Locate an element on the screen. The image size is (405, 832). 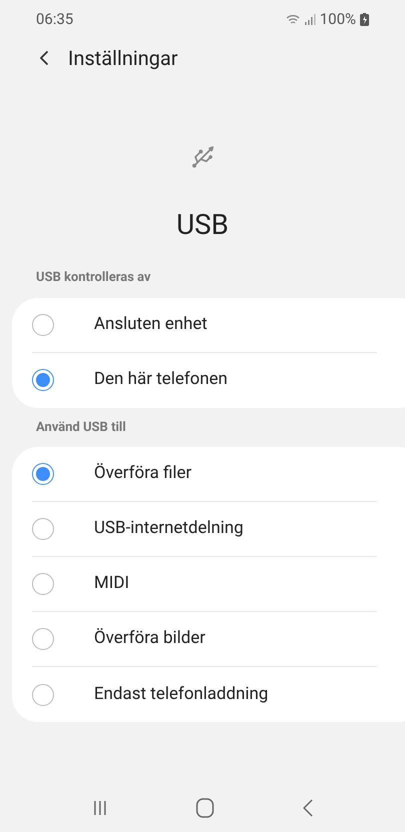
option-label: Ansluten enhet is located at coordinates (151, 324).